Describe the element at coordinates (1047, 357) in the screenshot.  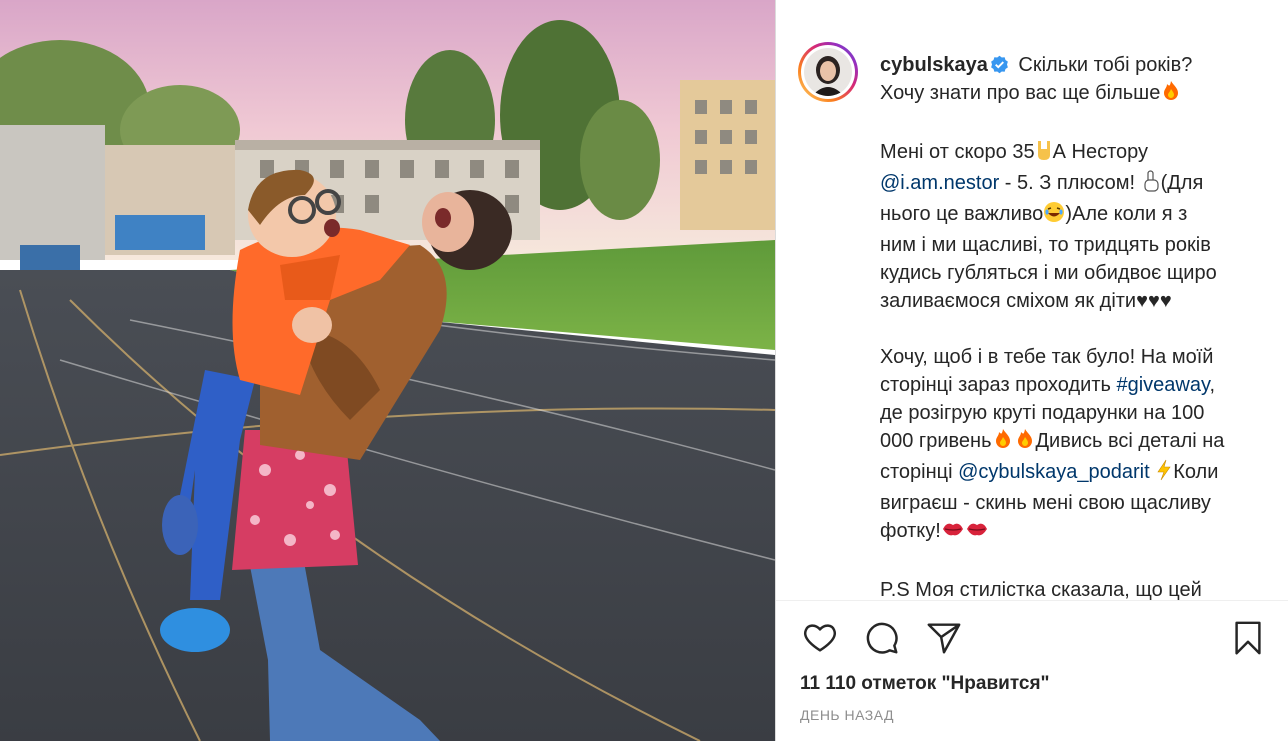
I see `caption-text: Хочу, щоб і в тебе так було! На моїй` at that location.